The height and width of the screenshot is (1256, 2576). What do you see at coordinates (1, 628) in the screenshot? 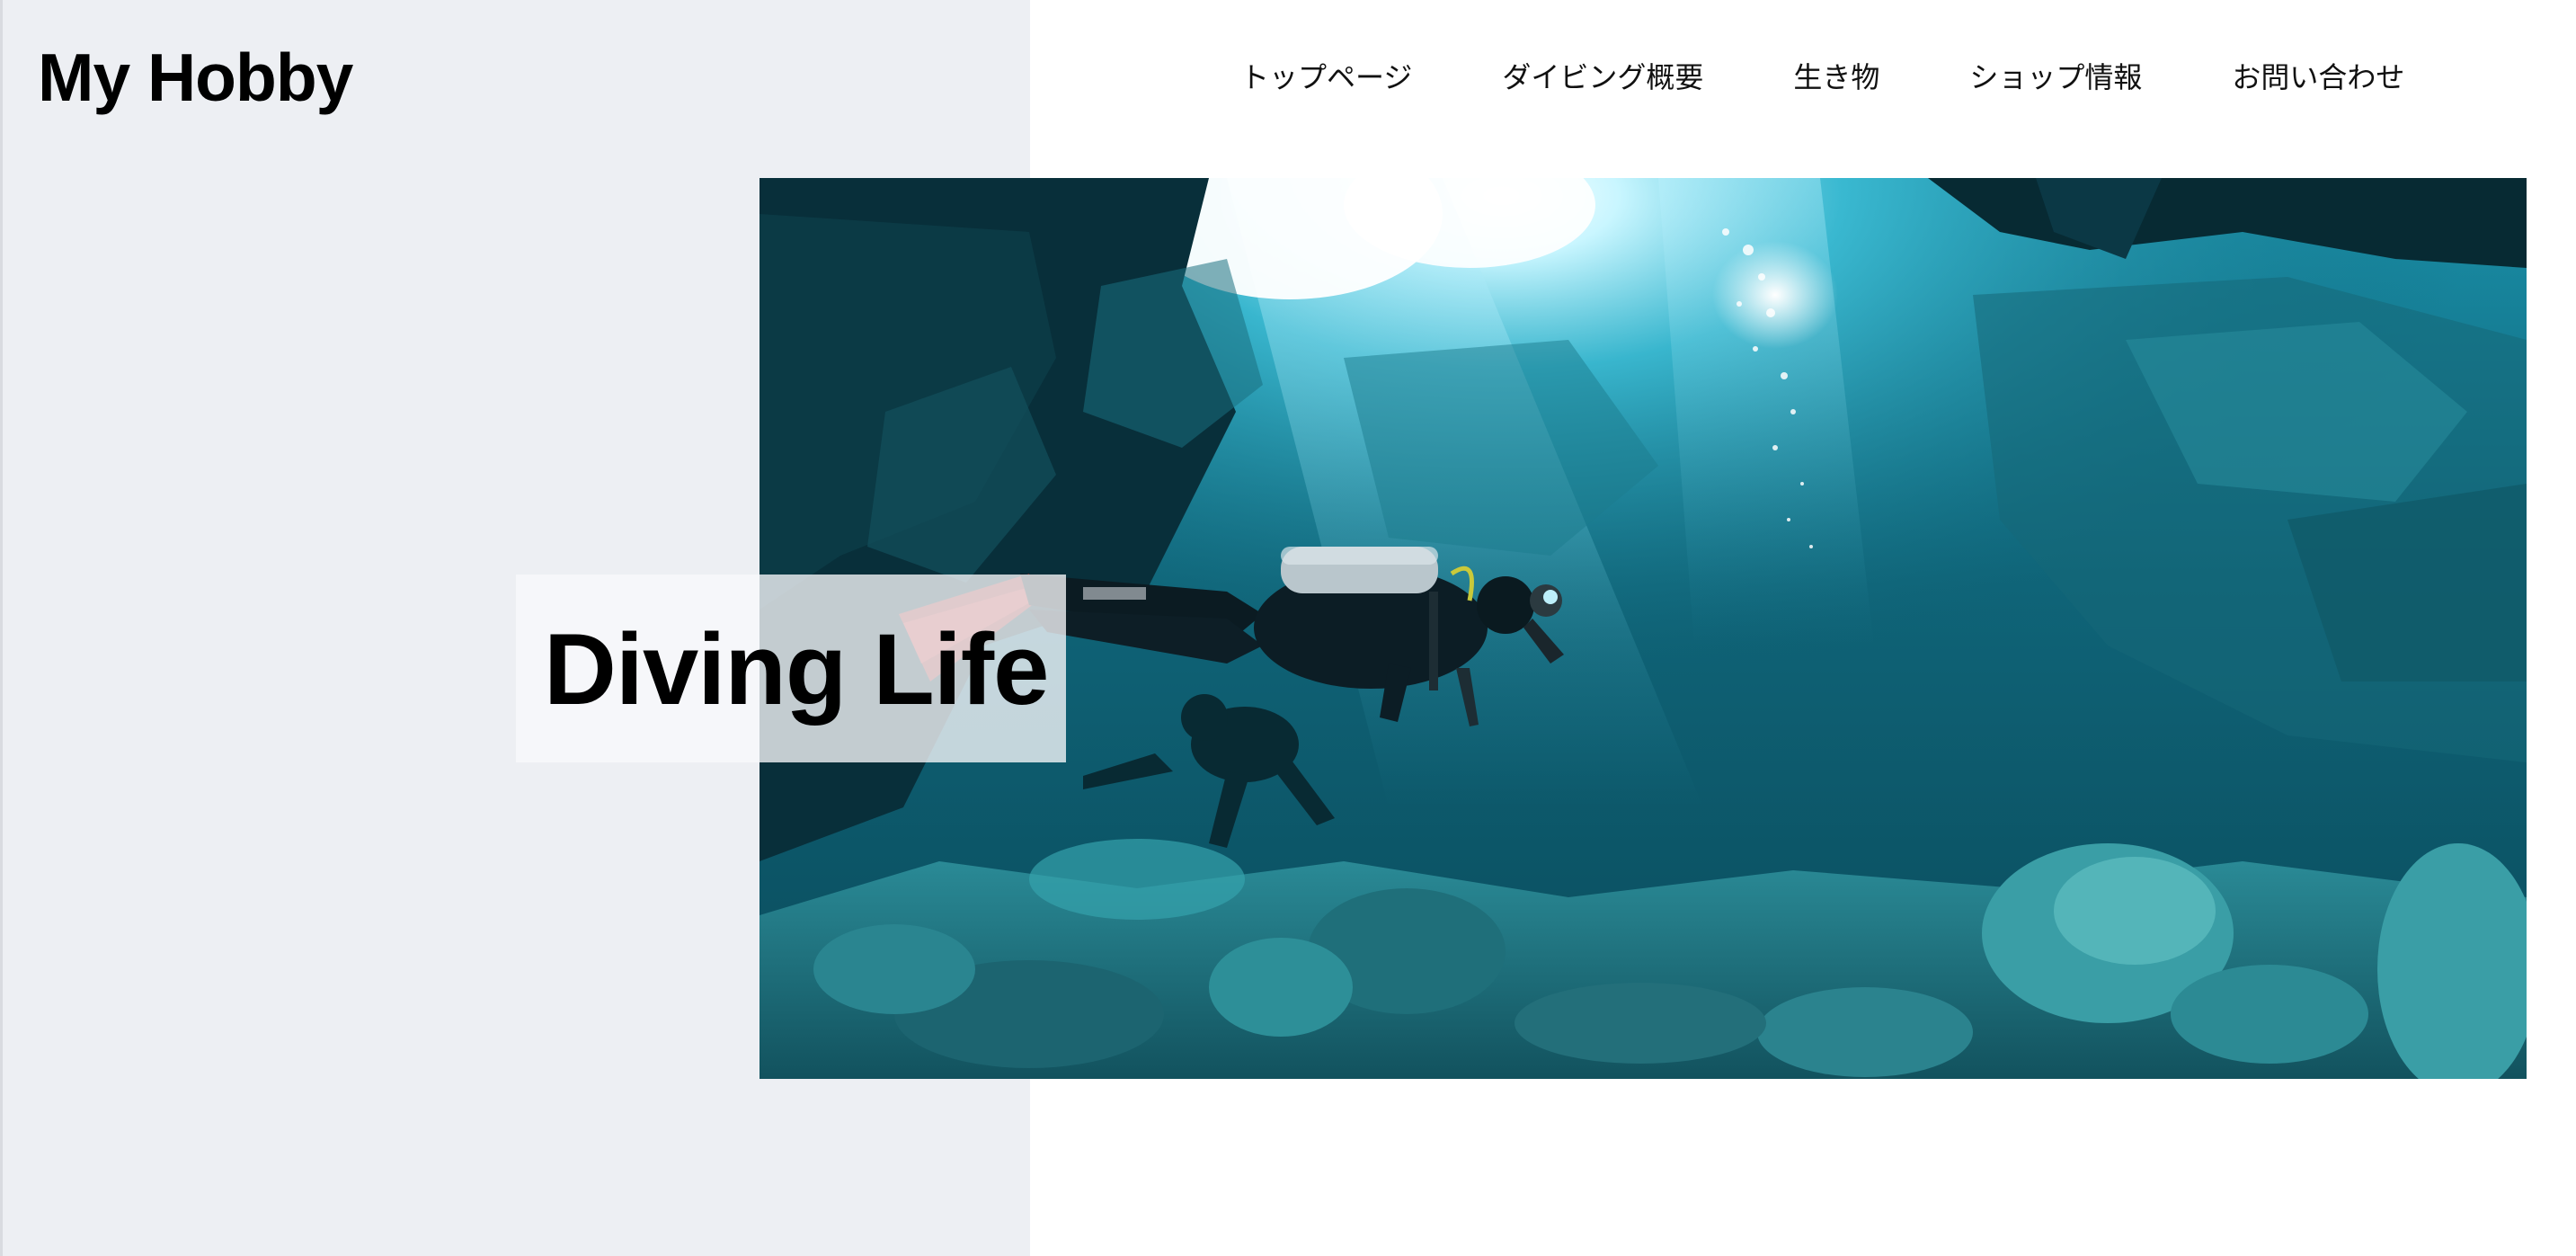
I see `left-edge-line` at bounding box center [1, 628].